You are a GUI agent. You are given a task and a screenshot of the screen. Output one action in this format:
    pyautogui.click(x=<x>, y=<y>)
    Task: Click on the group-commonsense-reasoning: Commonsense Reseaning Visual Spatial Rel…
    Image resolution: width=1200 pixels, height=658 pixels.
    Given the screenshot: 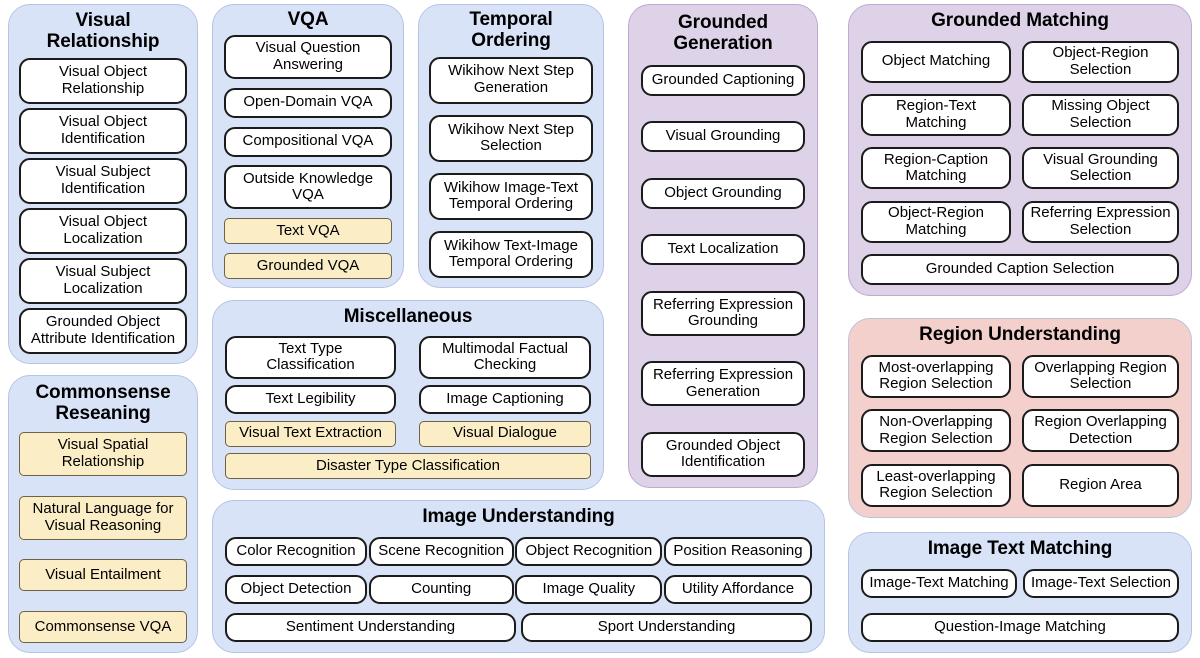 What is the action you would take?
    pyautogui.click(x=103, y=514)
    